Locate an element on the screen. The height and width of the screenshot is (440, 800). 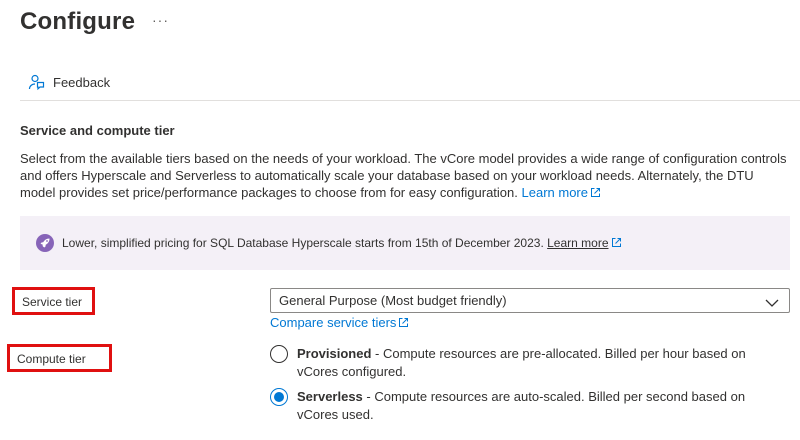
feedback-button: Feedback is located at coordinates (68, 82).